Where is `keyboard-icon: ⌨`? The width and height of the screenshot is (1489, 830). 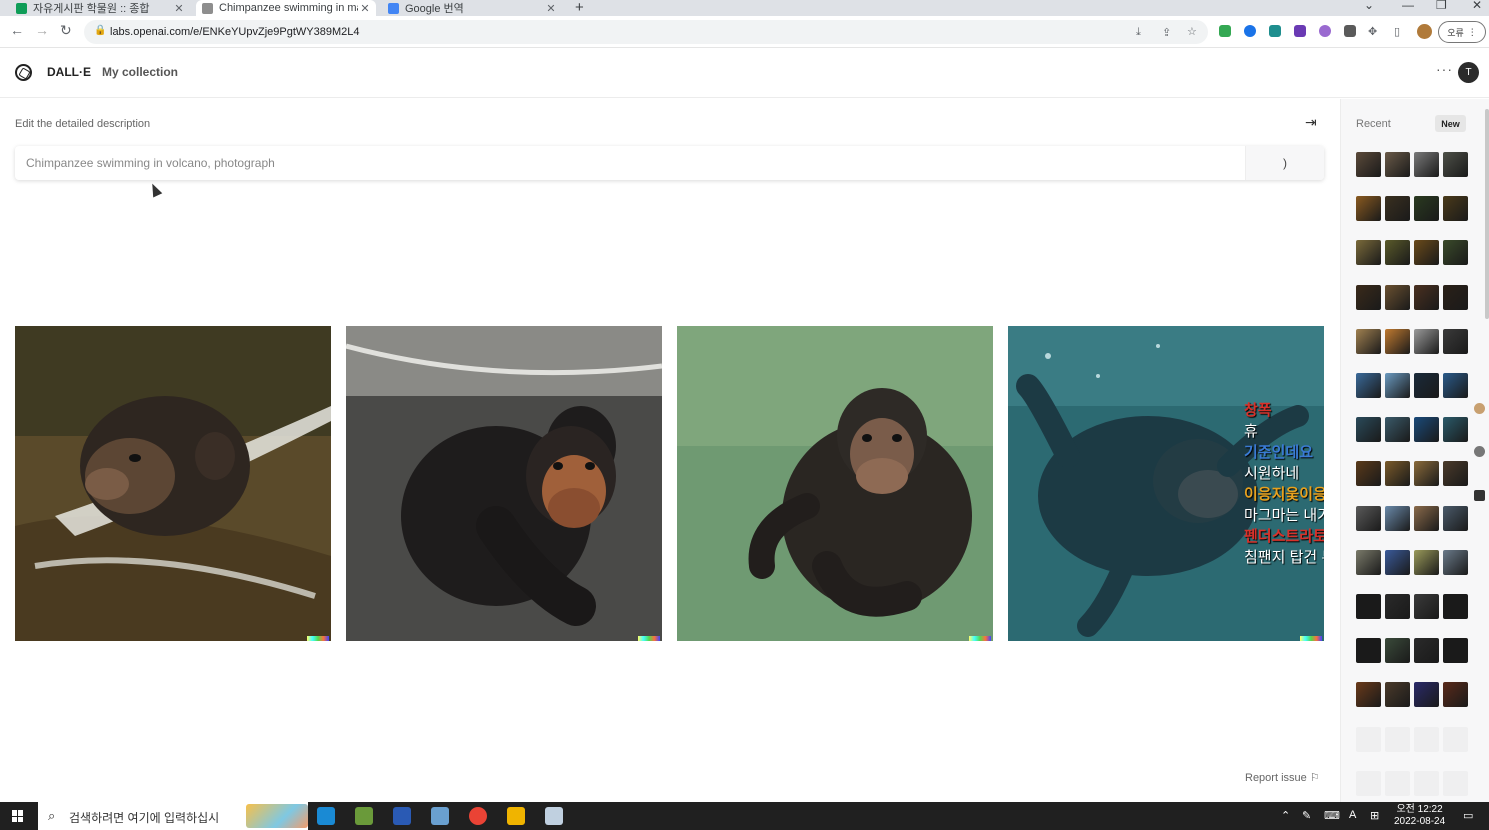 keyboard-icon: ⌨ is located at coordinates (1332, 815).